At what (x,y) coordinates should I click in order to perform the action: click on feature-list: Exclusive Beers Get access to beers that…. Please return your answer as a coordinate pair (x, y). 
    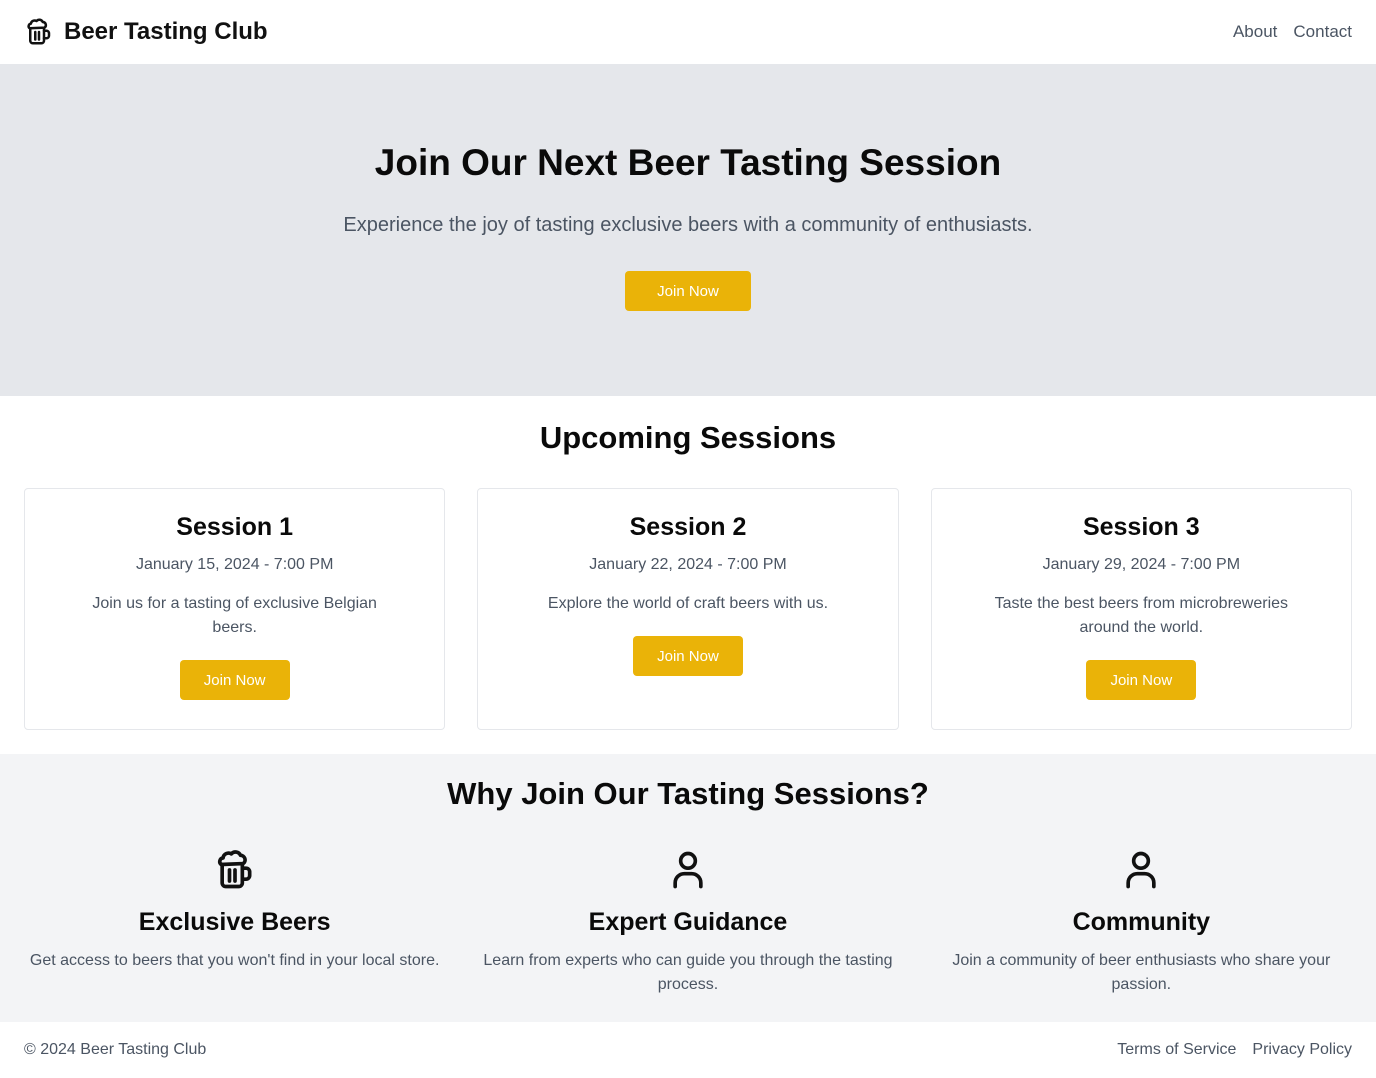
    Looking at the image, I should click on (688, 922).